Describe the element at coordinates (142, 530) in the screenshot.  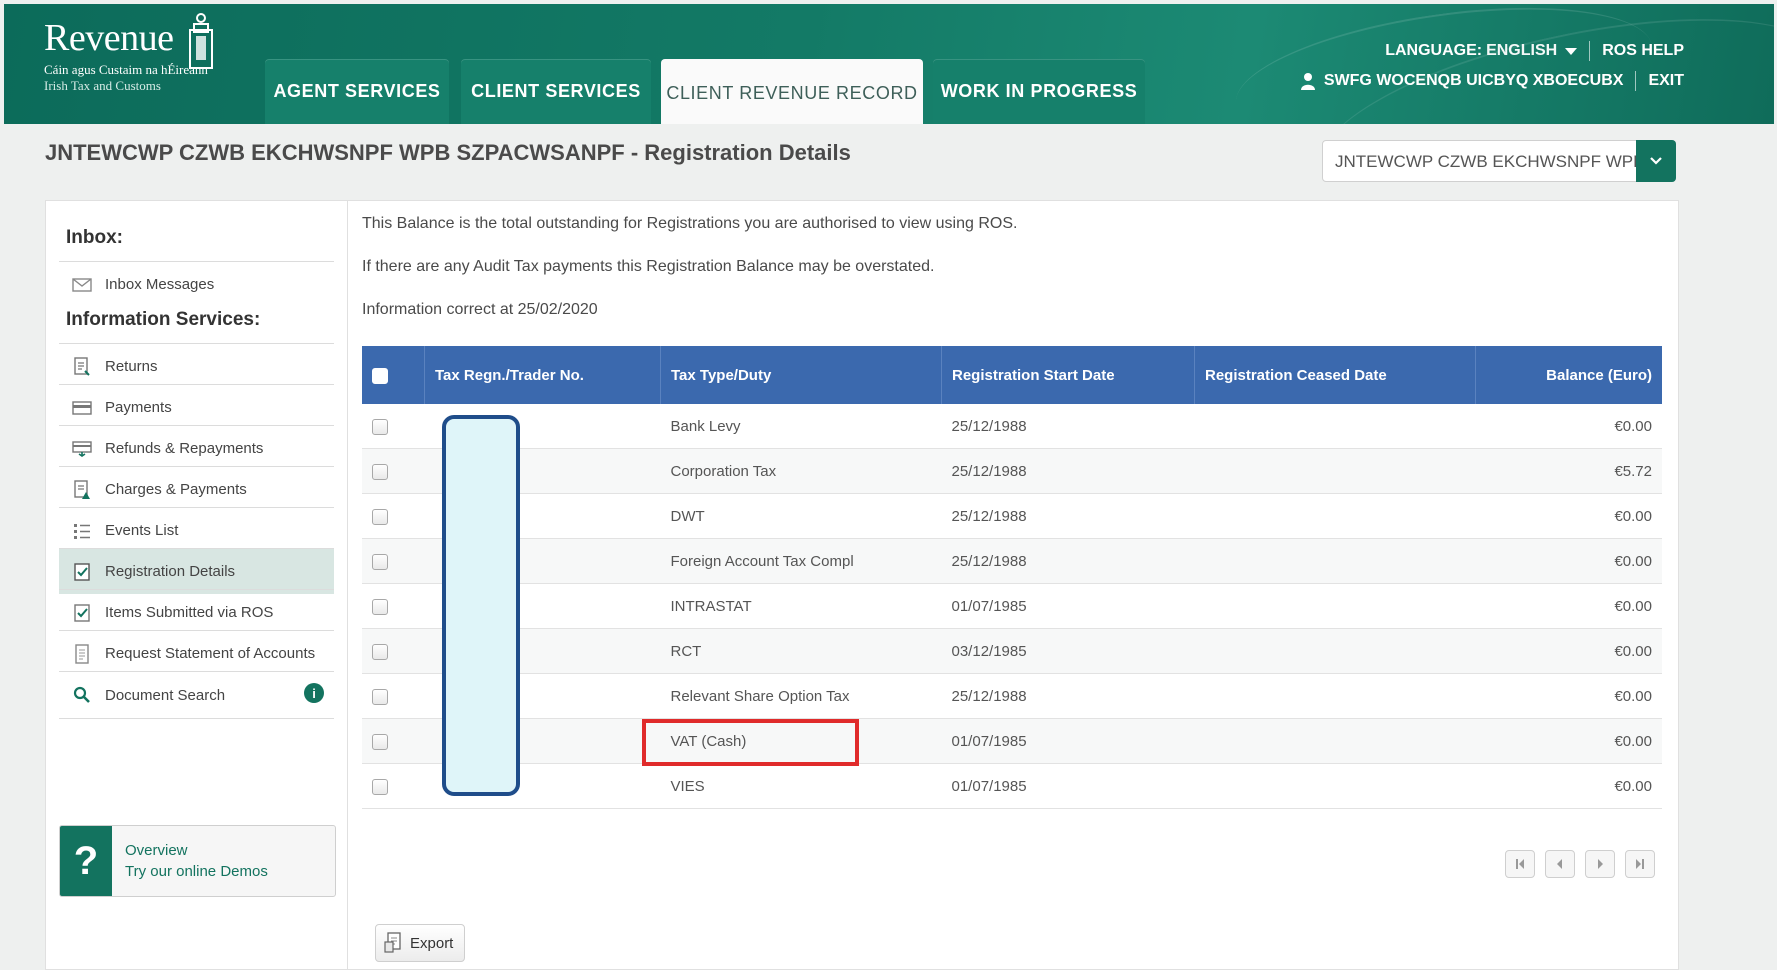
I see `sidebar-item-label: Events List` at that location.